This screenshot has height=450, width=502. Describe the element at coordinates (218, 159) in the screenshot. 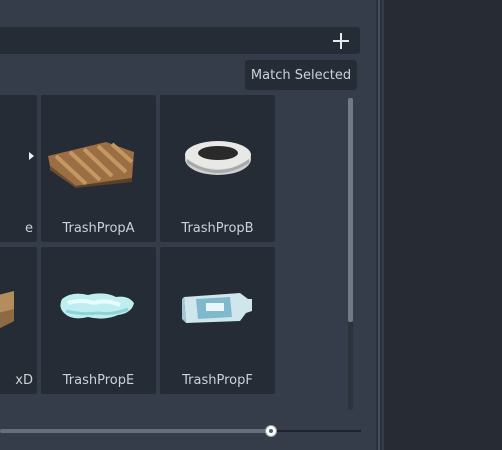

I see `tire-thumbnail` at that location.